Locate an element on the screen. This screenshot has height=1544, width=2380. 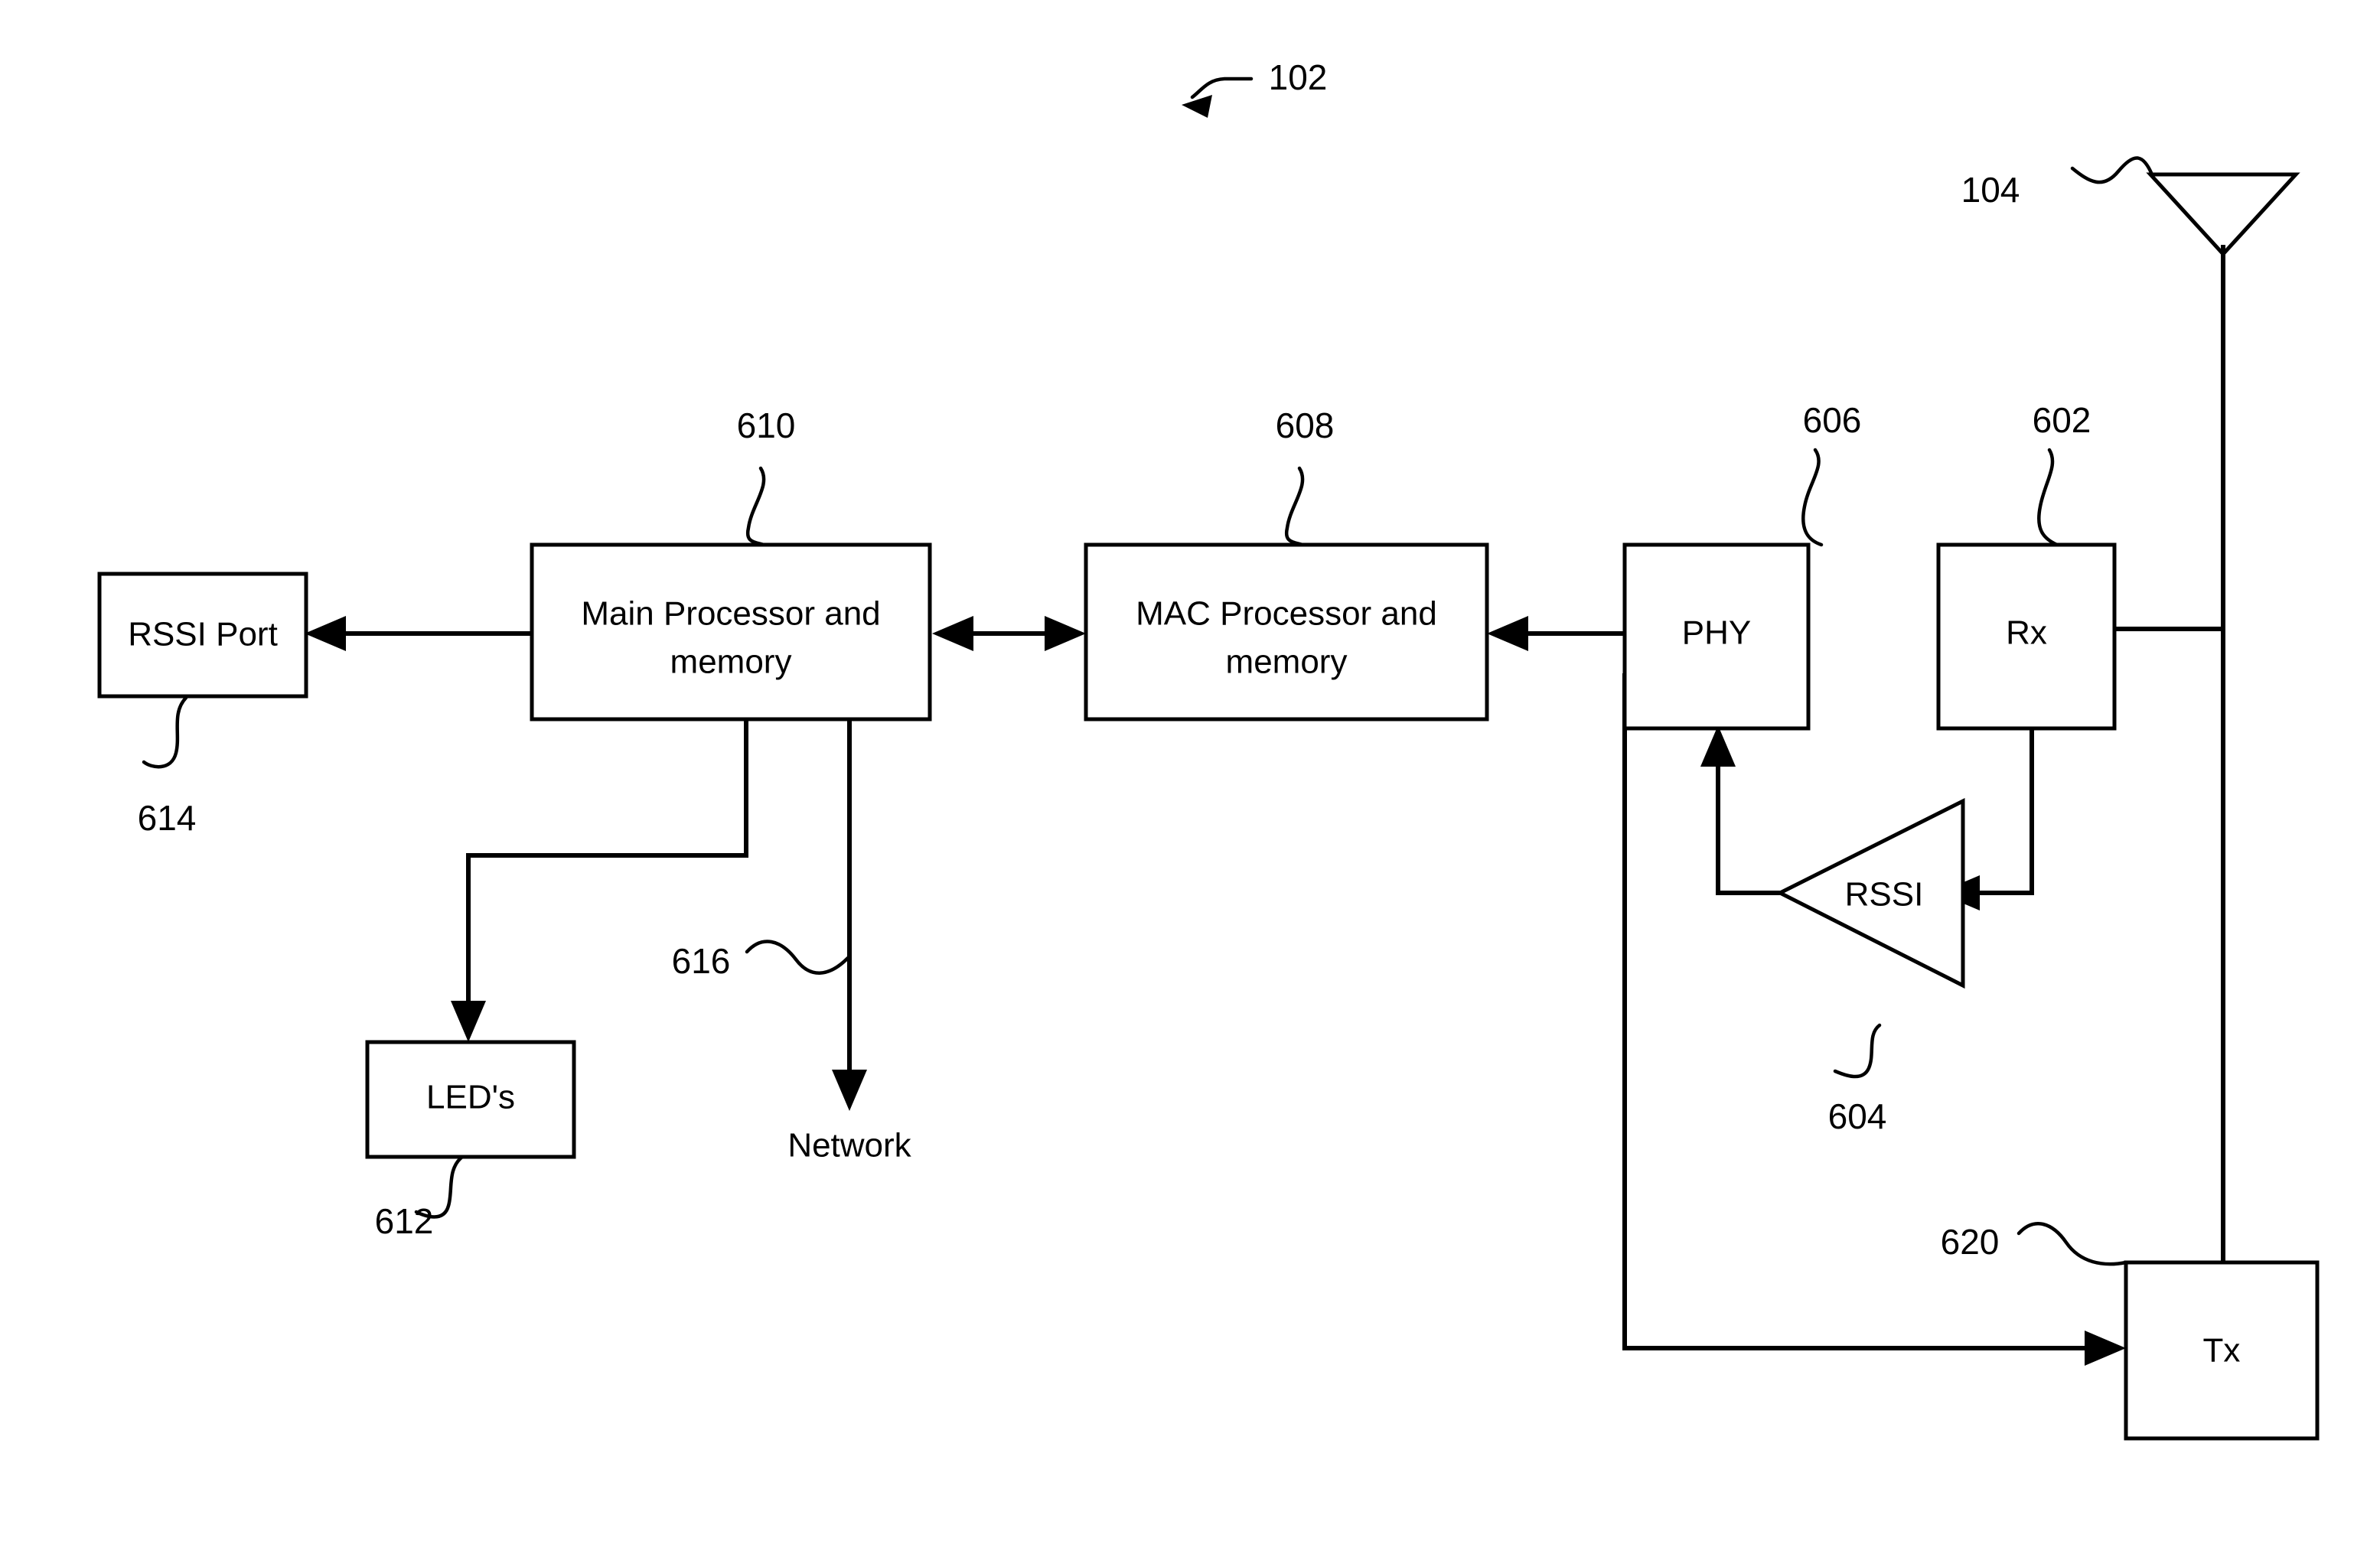
arrowhead-main-left is located at coordinates (953, 633).